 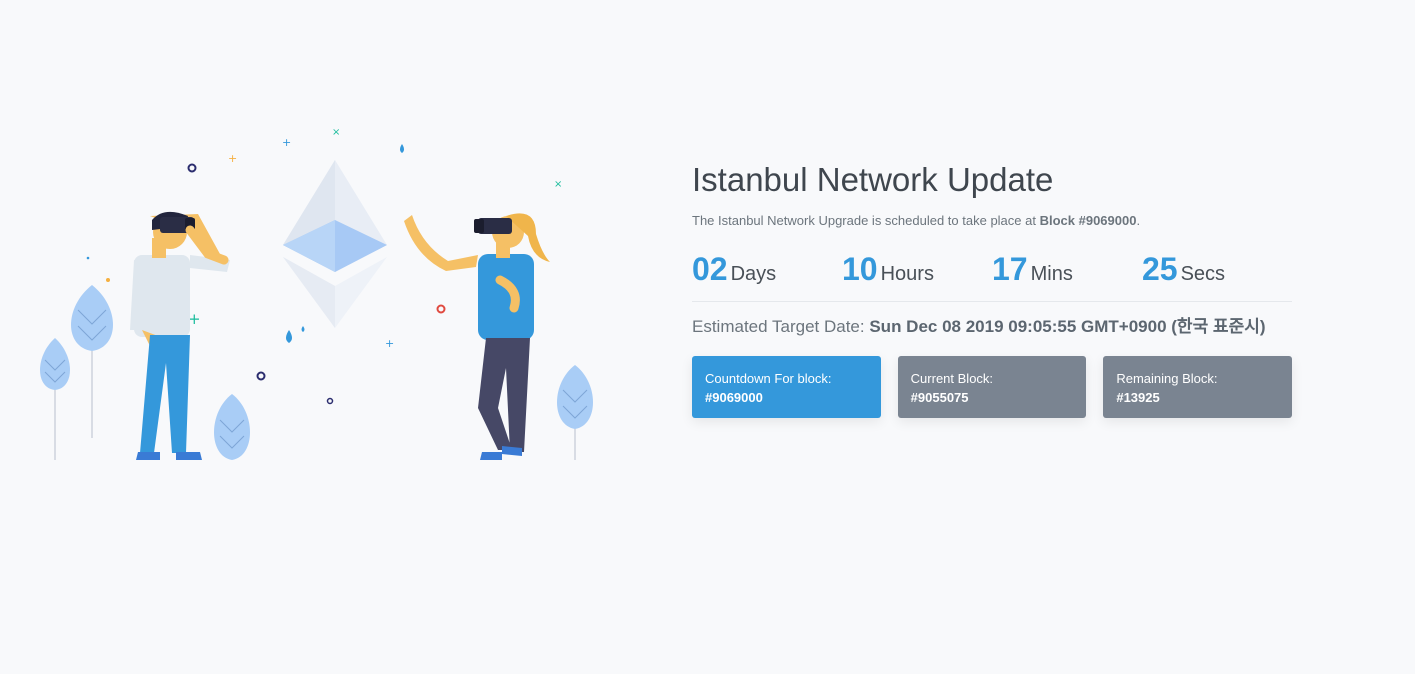 I want to click on countdown-hours-label: Hours, so click(x=907, y=274).